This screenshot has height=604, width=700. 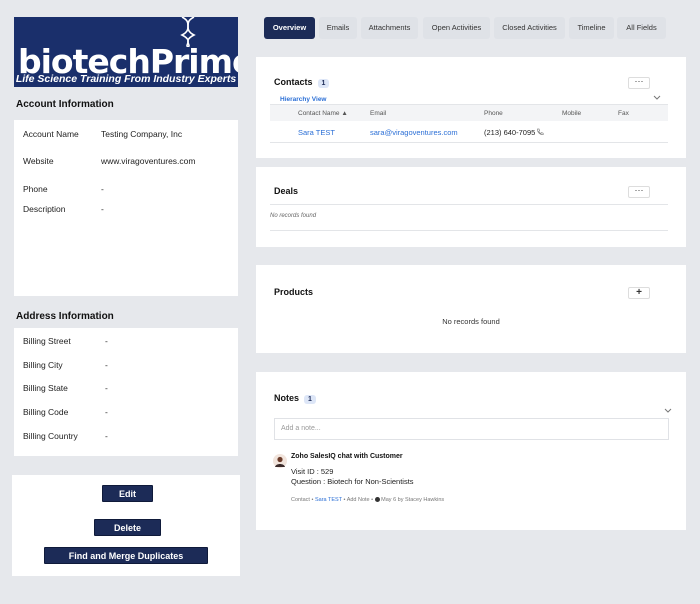 What do you see at coordinates (293, 216) in the screenshot?
I see `deals-empty-text: No records found` at bounding box center [293, 216].